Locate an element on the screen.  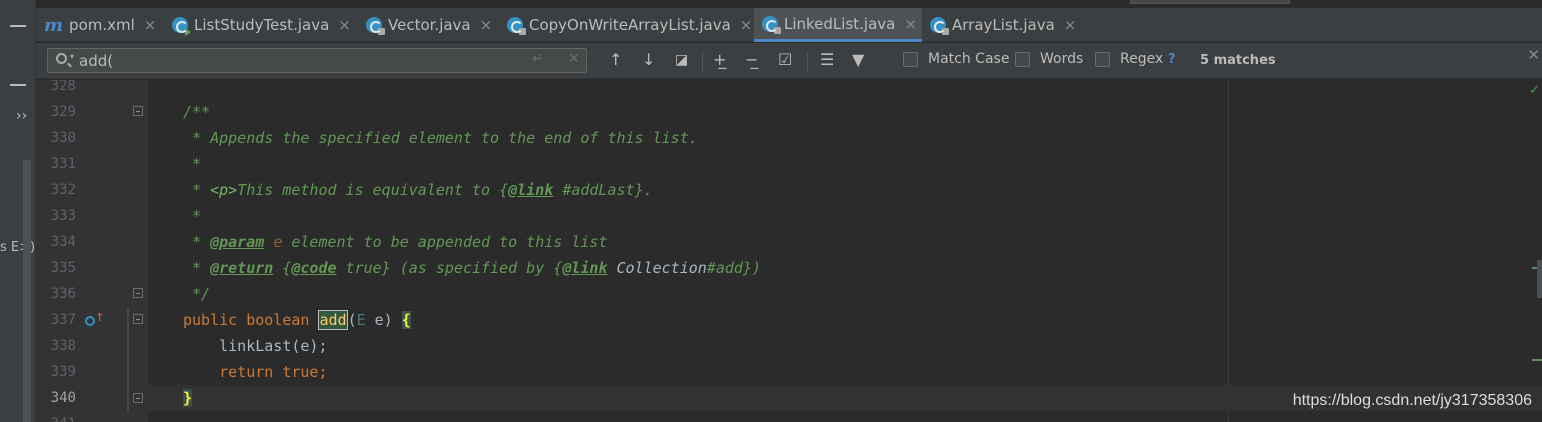
code-token: public is located at coordinates (210, 320).